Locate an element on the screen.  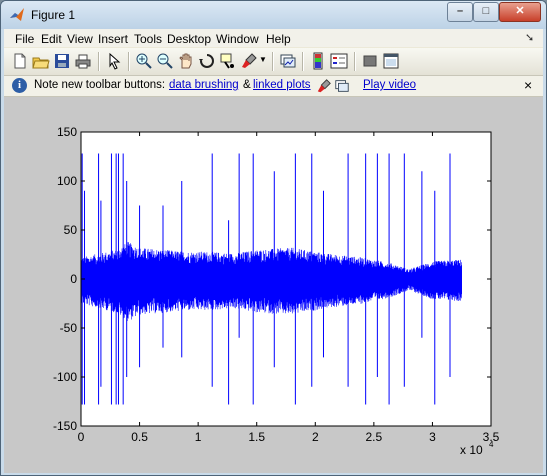
dock-arrow-icon: ➘ is located at coordinates (529, 37).